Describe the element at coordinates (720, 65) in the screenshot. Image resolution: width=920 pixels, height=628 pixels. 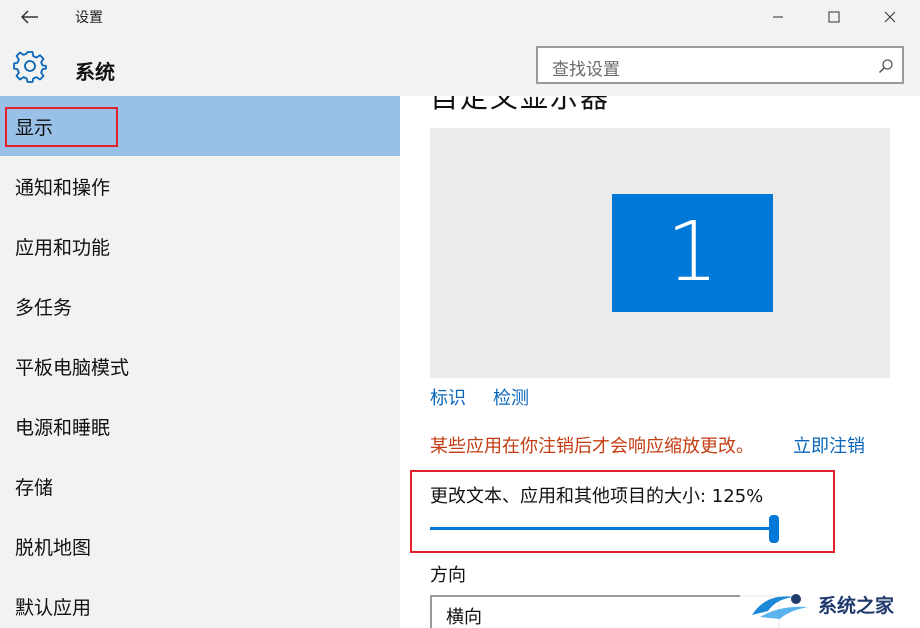
I see `search-input: 查找设置` at that location.